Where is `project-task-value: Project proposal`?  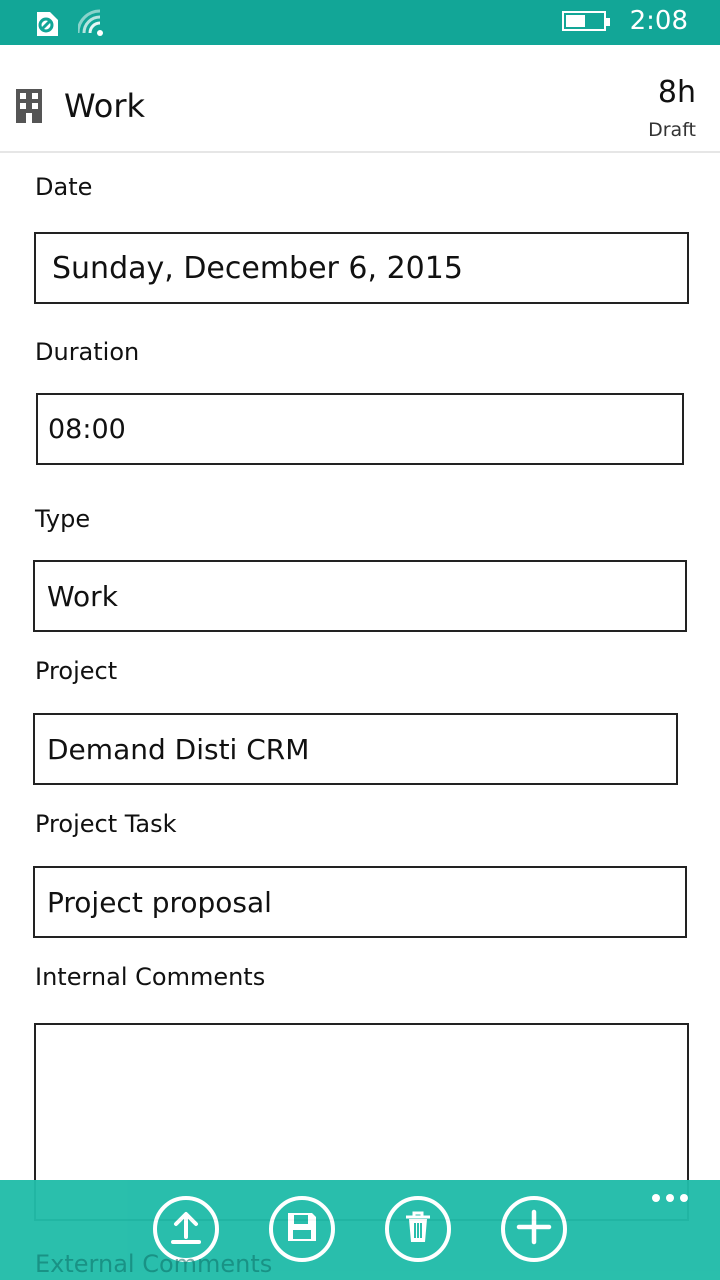 project-task-value: Project proposal is located at coordinates (159, 902).